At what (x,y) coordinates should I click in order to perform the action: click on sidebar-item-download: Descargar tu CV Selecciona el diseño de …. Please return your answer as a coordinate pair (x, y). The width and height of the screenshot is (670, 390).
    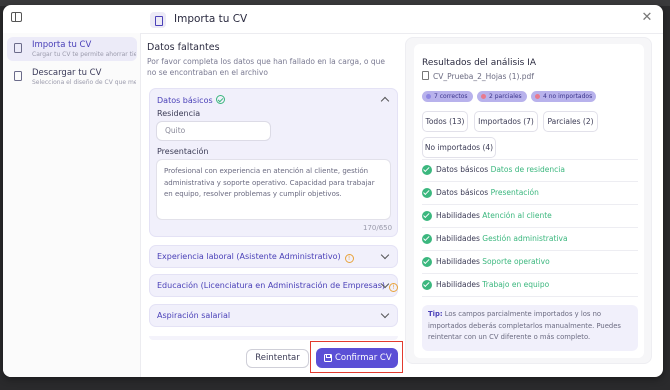
    Looking at the image, I should click on (72, 77).